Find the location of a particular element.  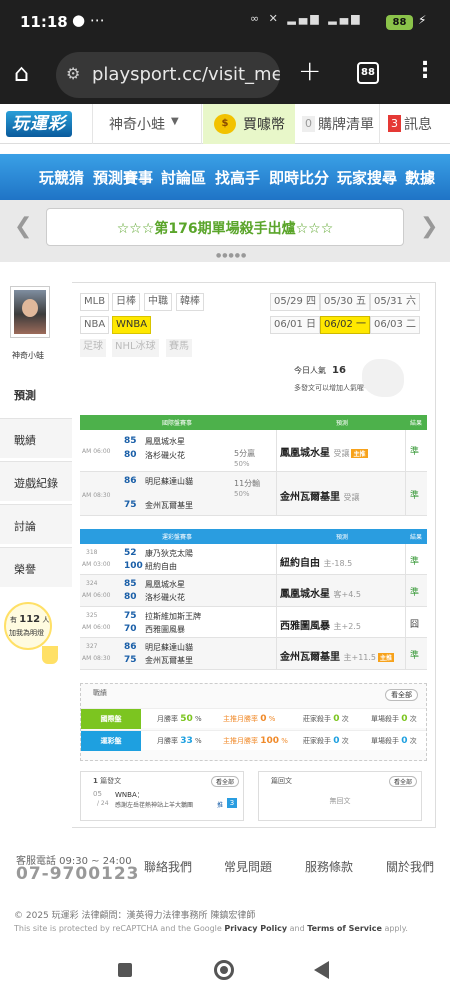

spread-line: 5分贏 is located at coordinates (245, 453).